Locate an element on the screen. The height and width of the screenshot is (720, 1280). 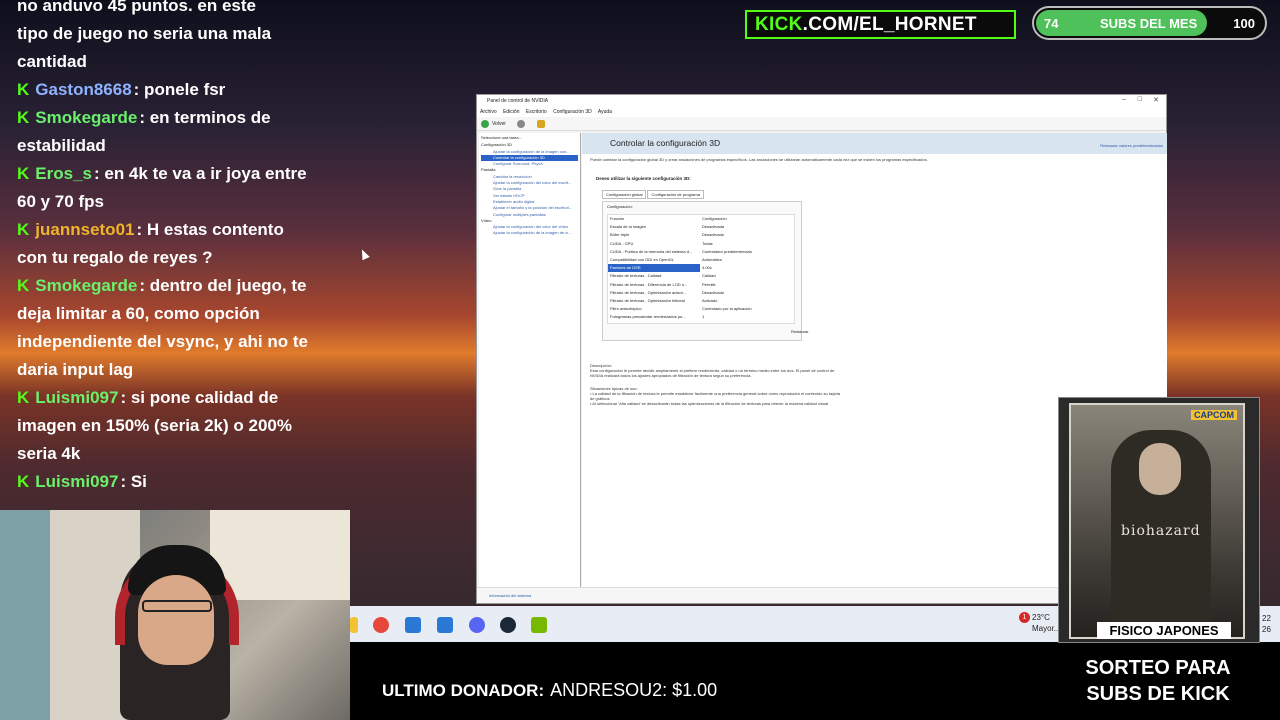
settings-row: Función Configuración is located at coordinates (701, 219).